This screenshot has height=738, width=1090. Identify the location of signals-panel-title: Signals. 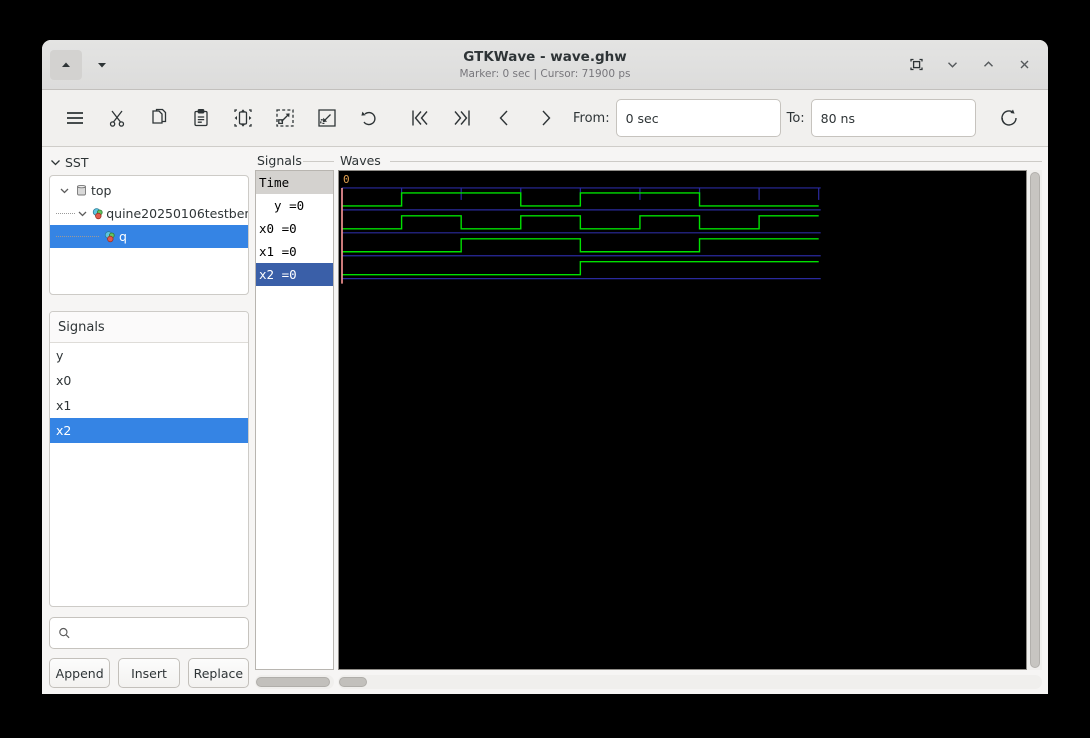
(149, 327).